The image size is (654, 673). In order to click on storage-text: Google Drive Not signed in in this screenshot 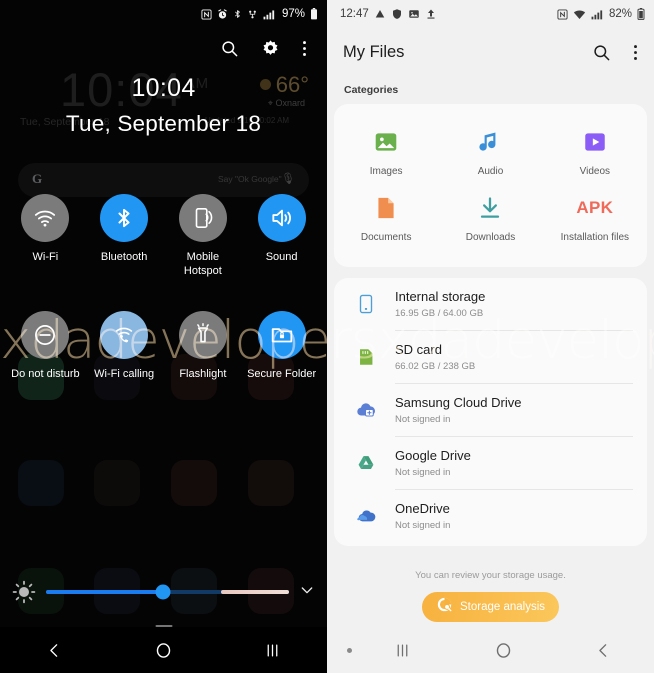, I will do `click(433, 463)`.